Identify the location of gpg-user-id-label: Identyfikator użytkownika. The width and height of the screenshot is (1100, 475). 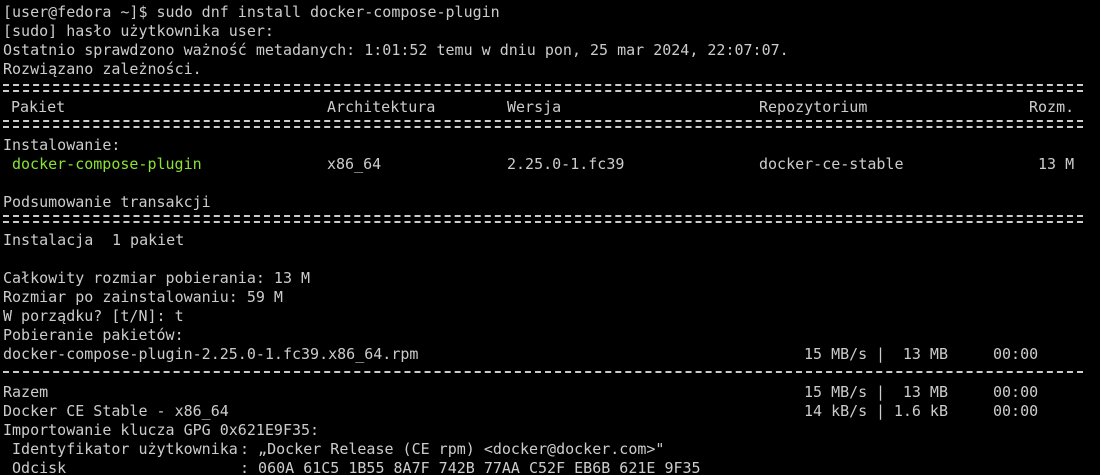
(120, 449).